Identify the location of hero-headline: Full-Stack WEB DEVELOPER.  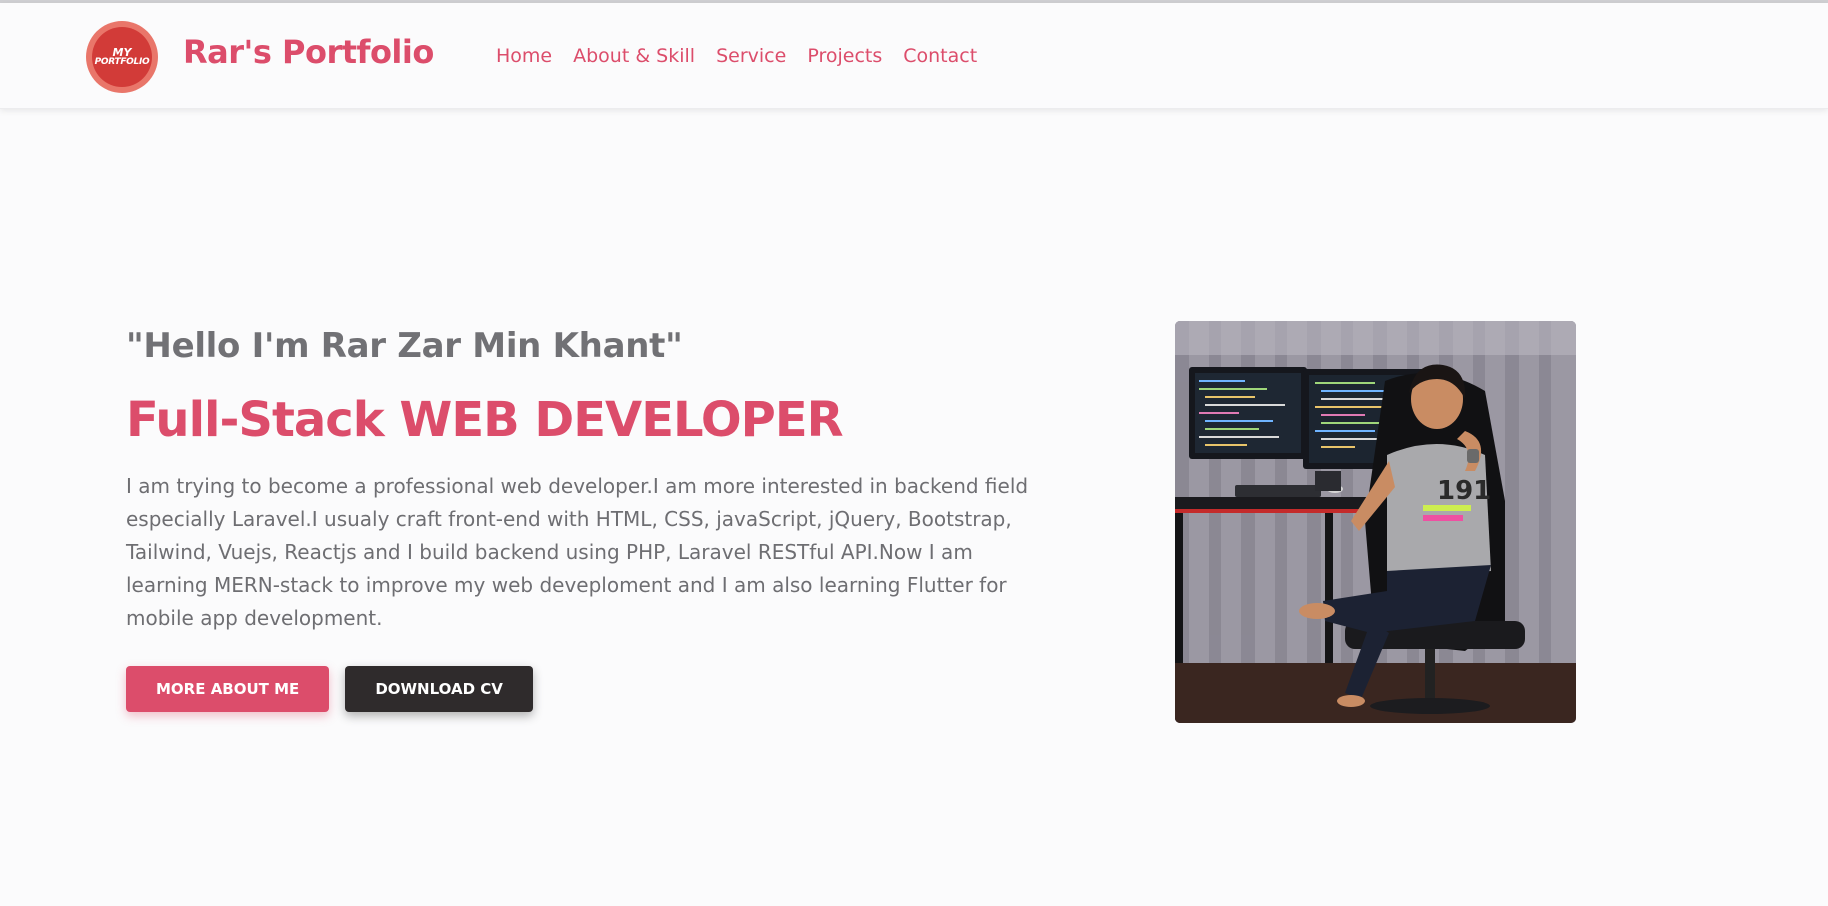
(485, 420).